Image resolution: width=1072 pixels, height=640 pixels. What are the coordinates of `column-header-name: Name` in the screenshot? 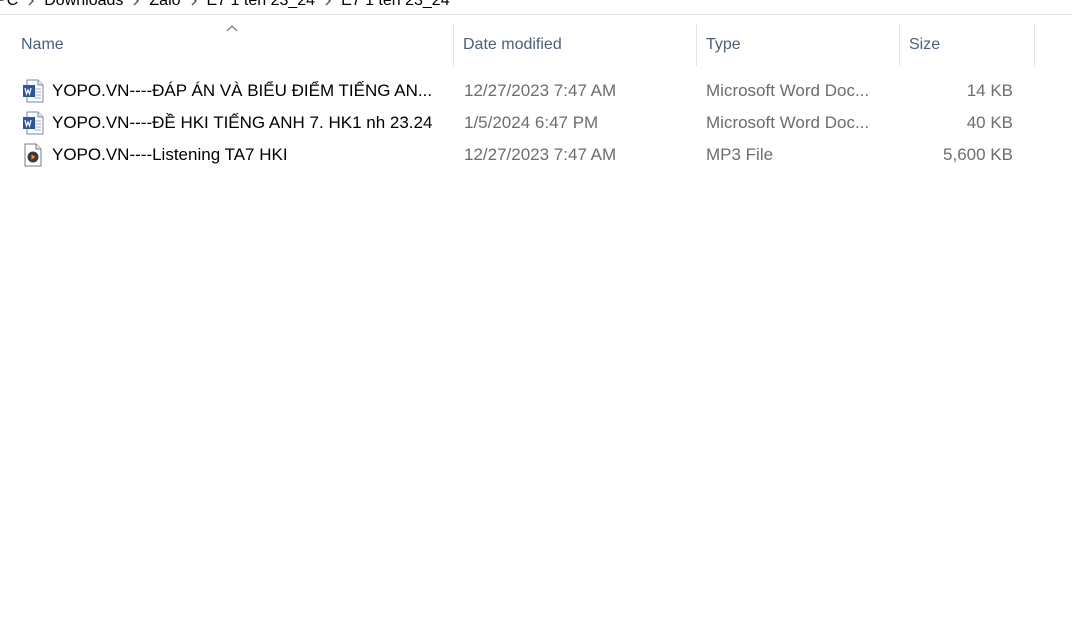 It's located at (233, 45).